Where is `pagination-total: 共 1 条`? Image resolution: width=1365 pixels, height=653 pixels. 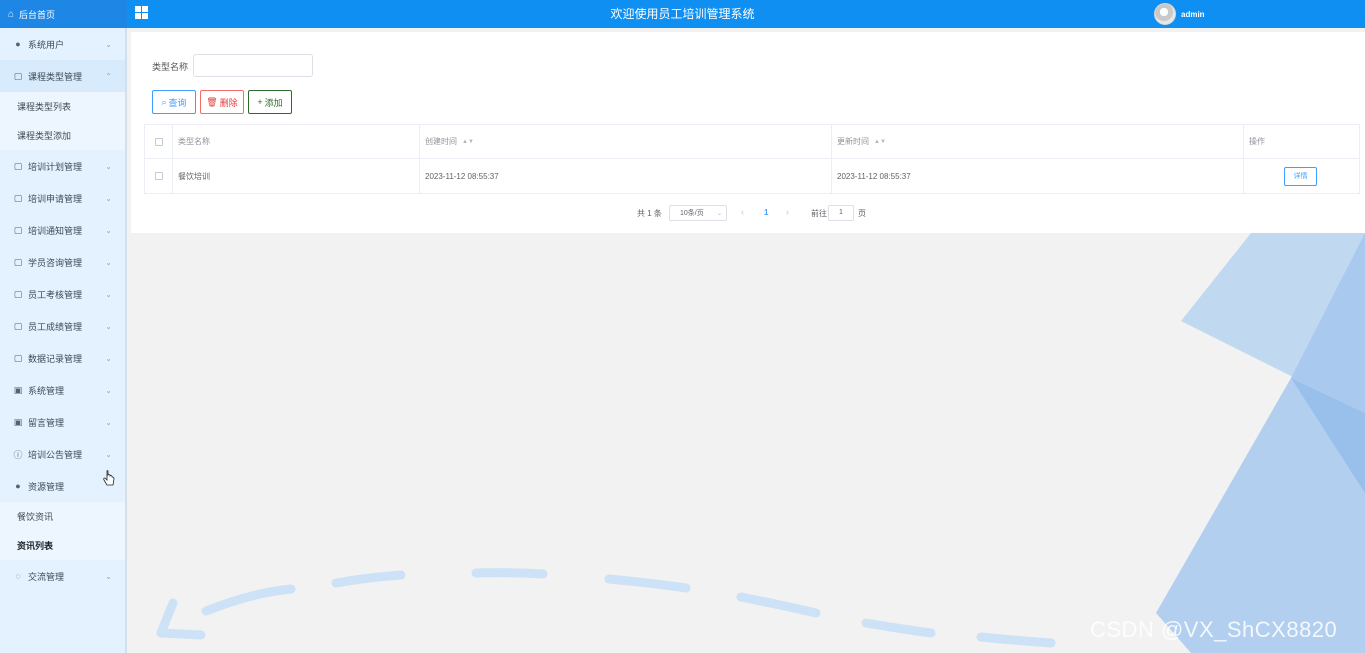 pagination-total: 共 1 条 is located at coordinates (649, 213).